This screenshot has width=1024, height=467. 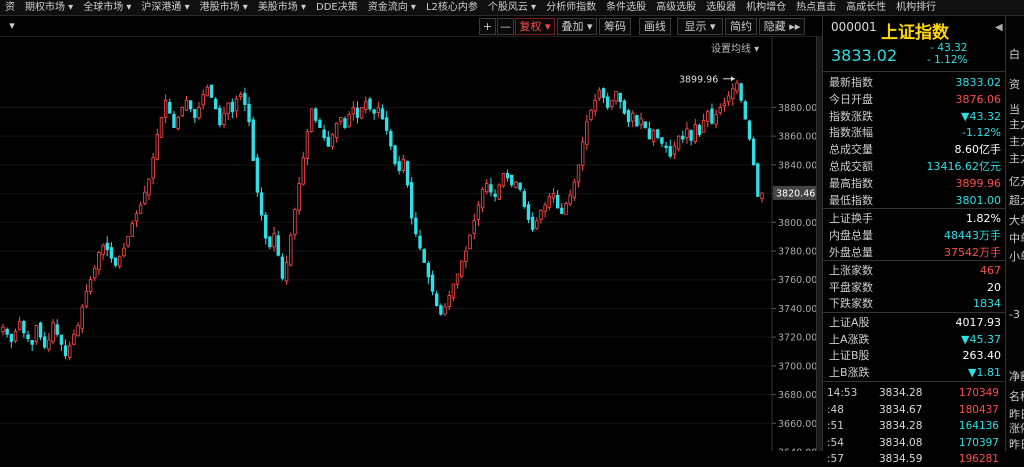 What do you see at coordinates (1014, 84) in the screenshot?
I see `fund-flow-label: 资` at bounding box center [1014, 84].